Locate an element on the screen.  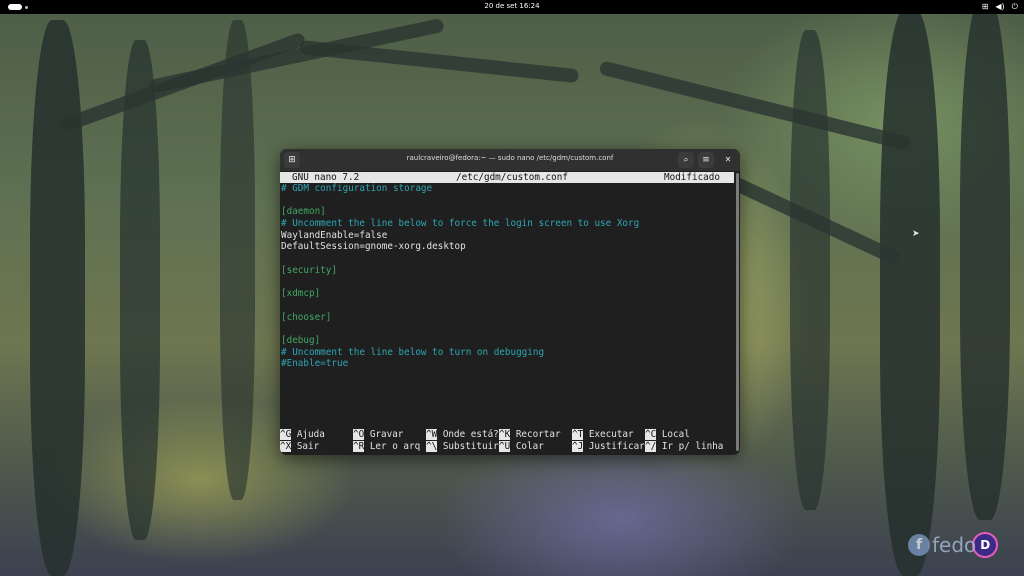
editor-line: WaylandEnable=false is located at coordinates (460, 236).